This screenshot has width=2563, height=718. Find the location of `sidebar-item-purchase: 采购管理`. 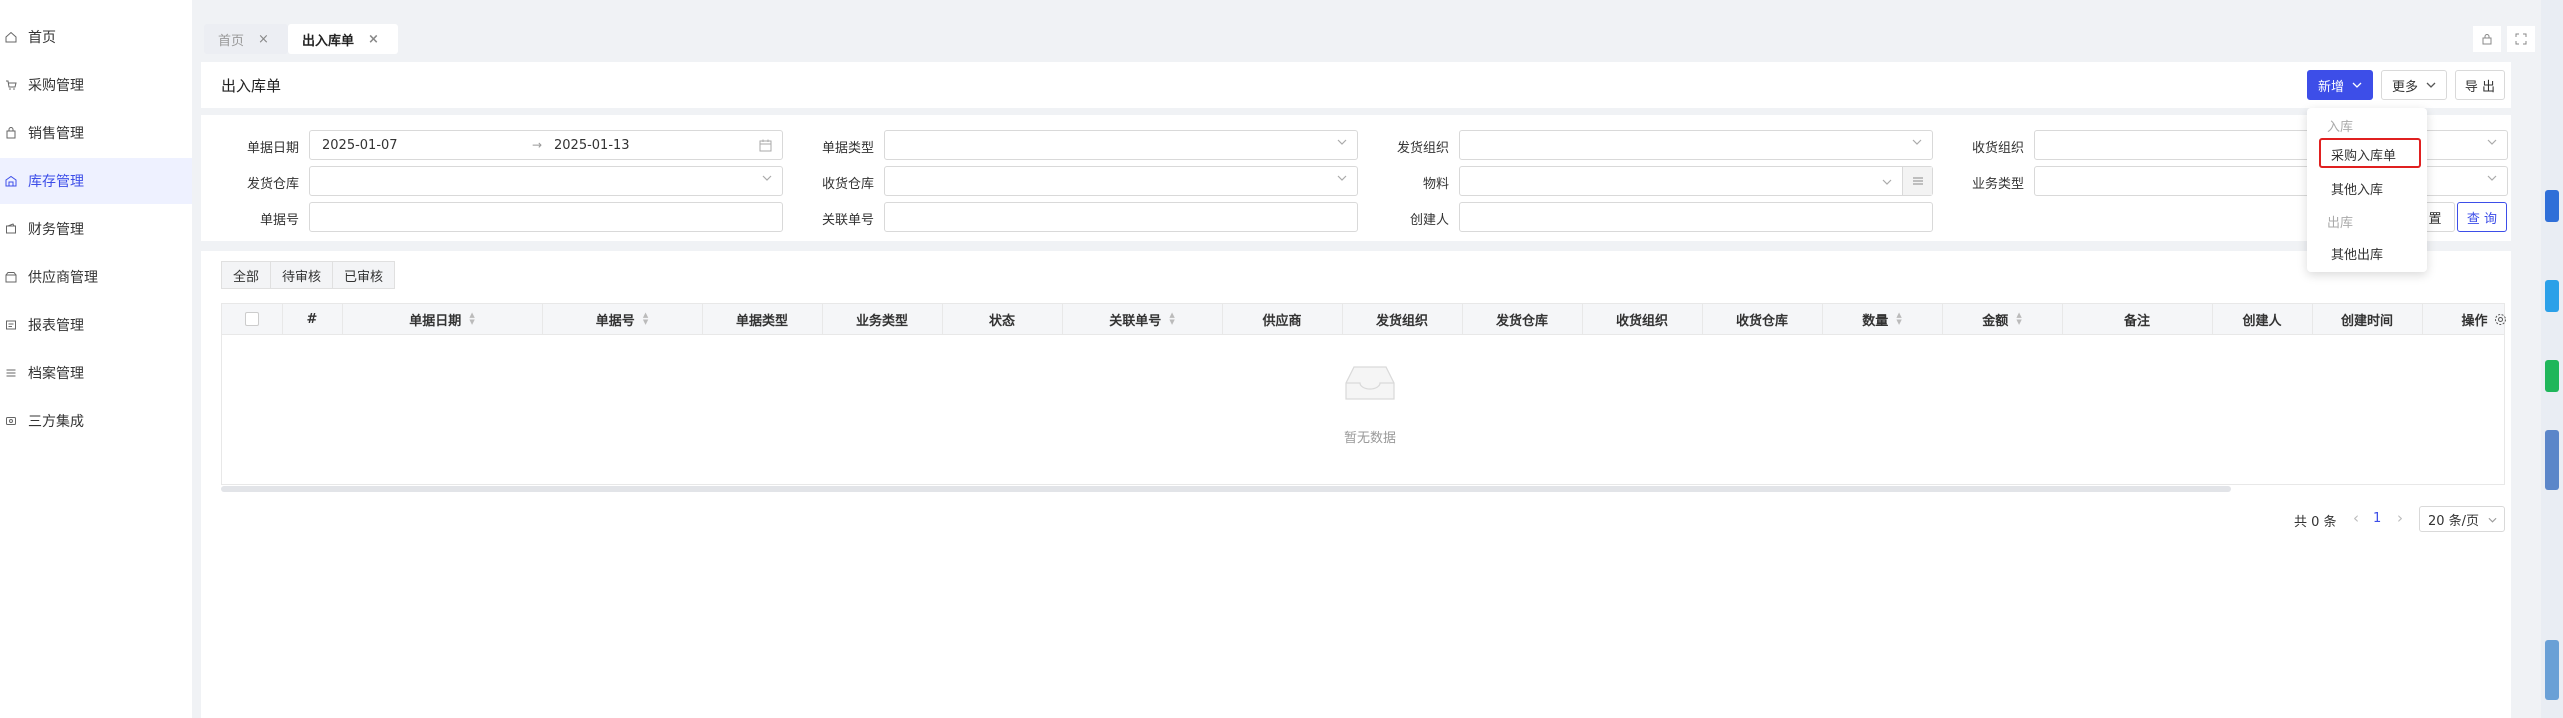

sidebar-item-purchase: 采购管理 is located at coordinates (96, 85).